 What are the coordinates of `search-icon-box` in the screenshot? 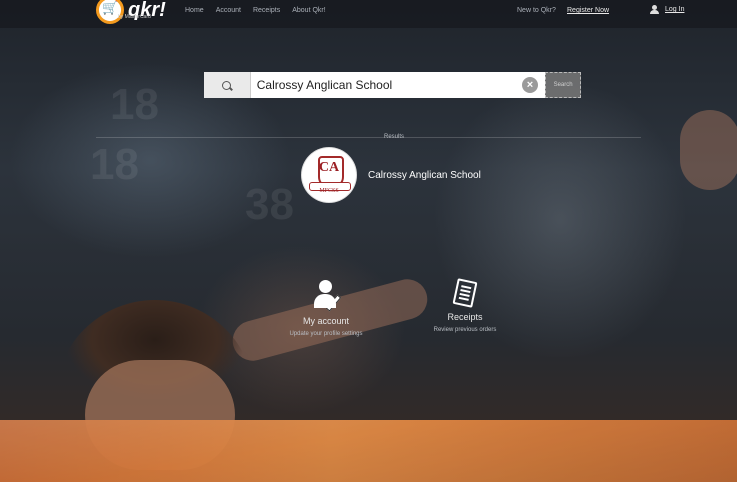 It's located at (227, 85).